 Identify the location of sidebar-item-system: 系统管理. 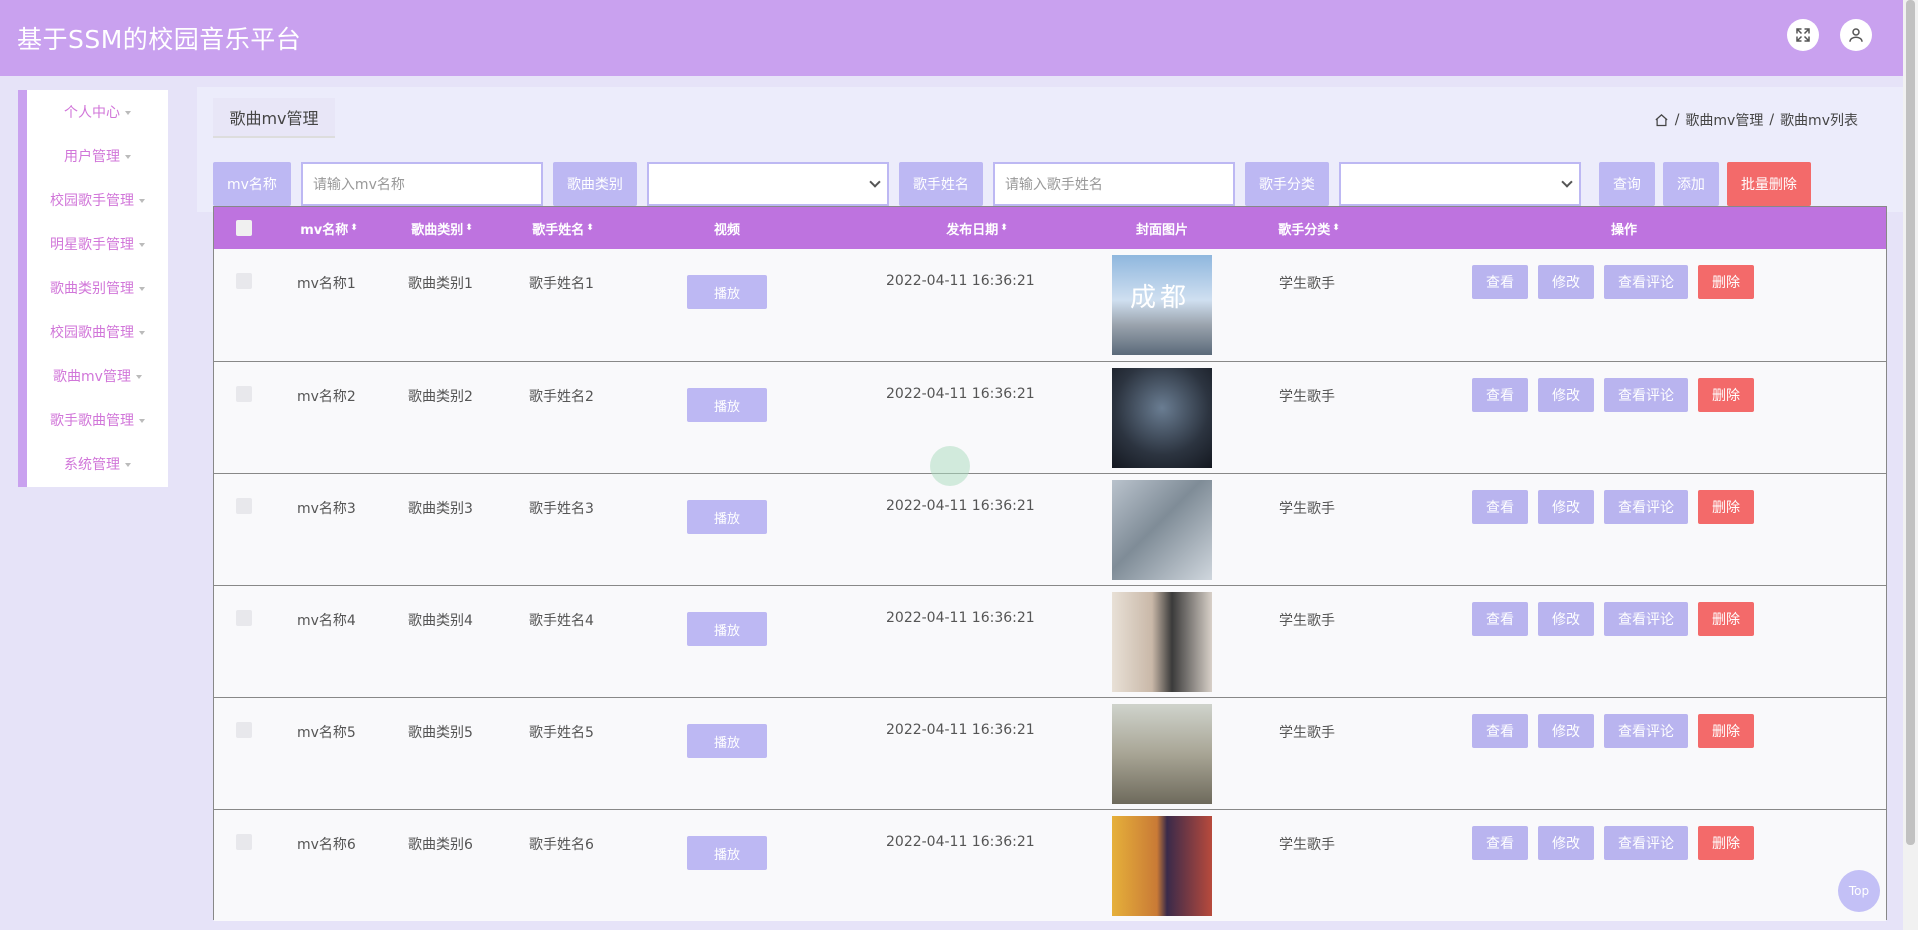
(97, 464).